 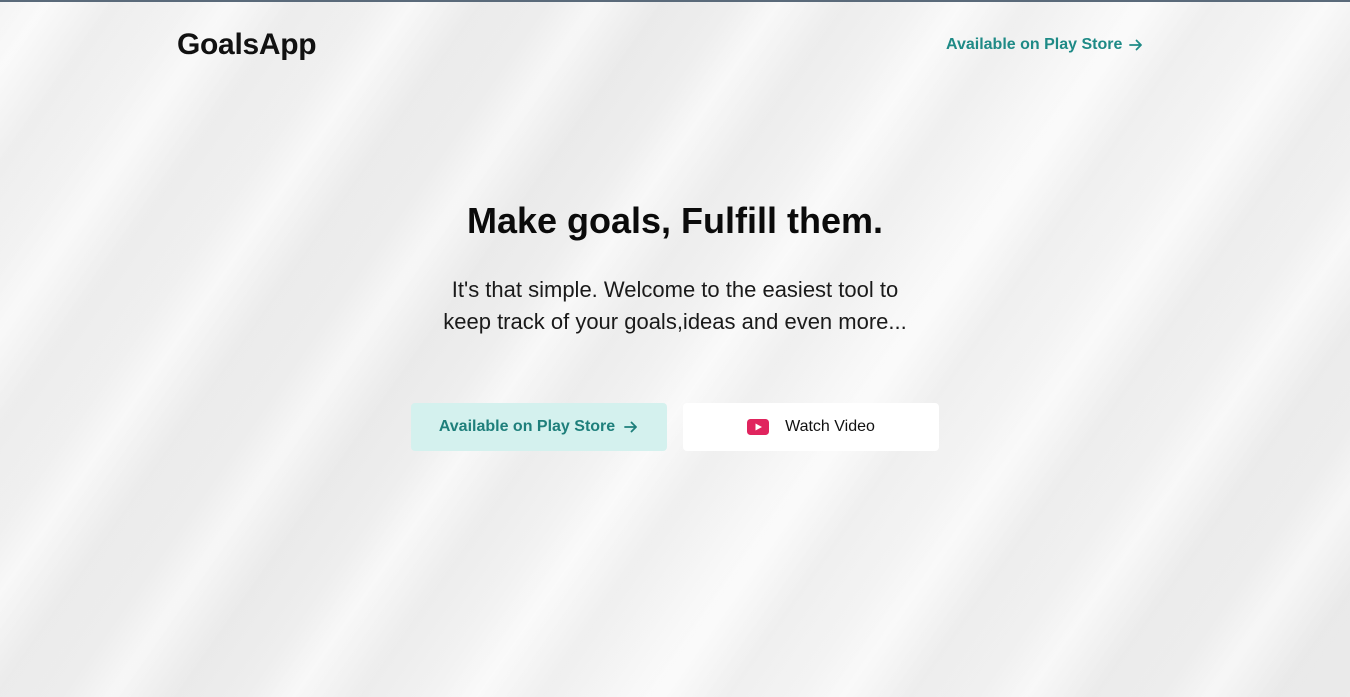 I want to click on nav-play-store-link: Available on Play Store, so click(x=1045, y=45).